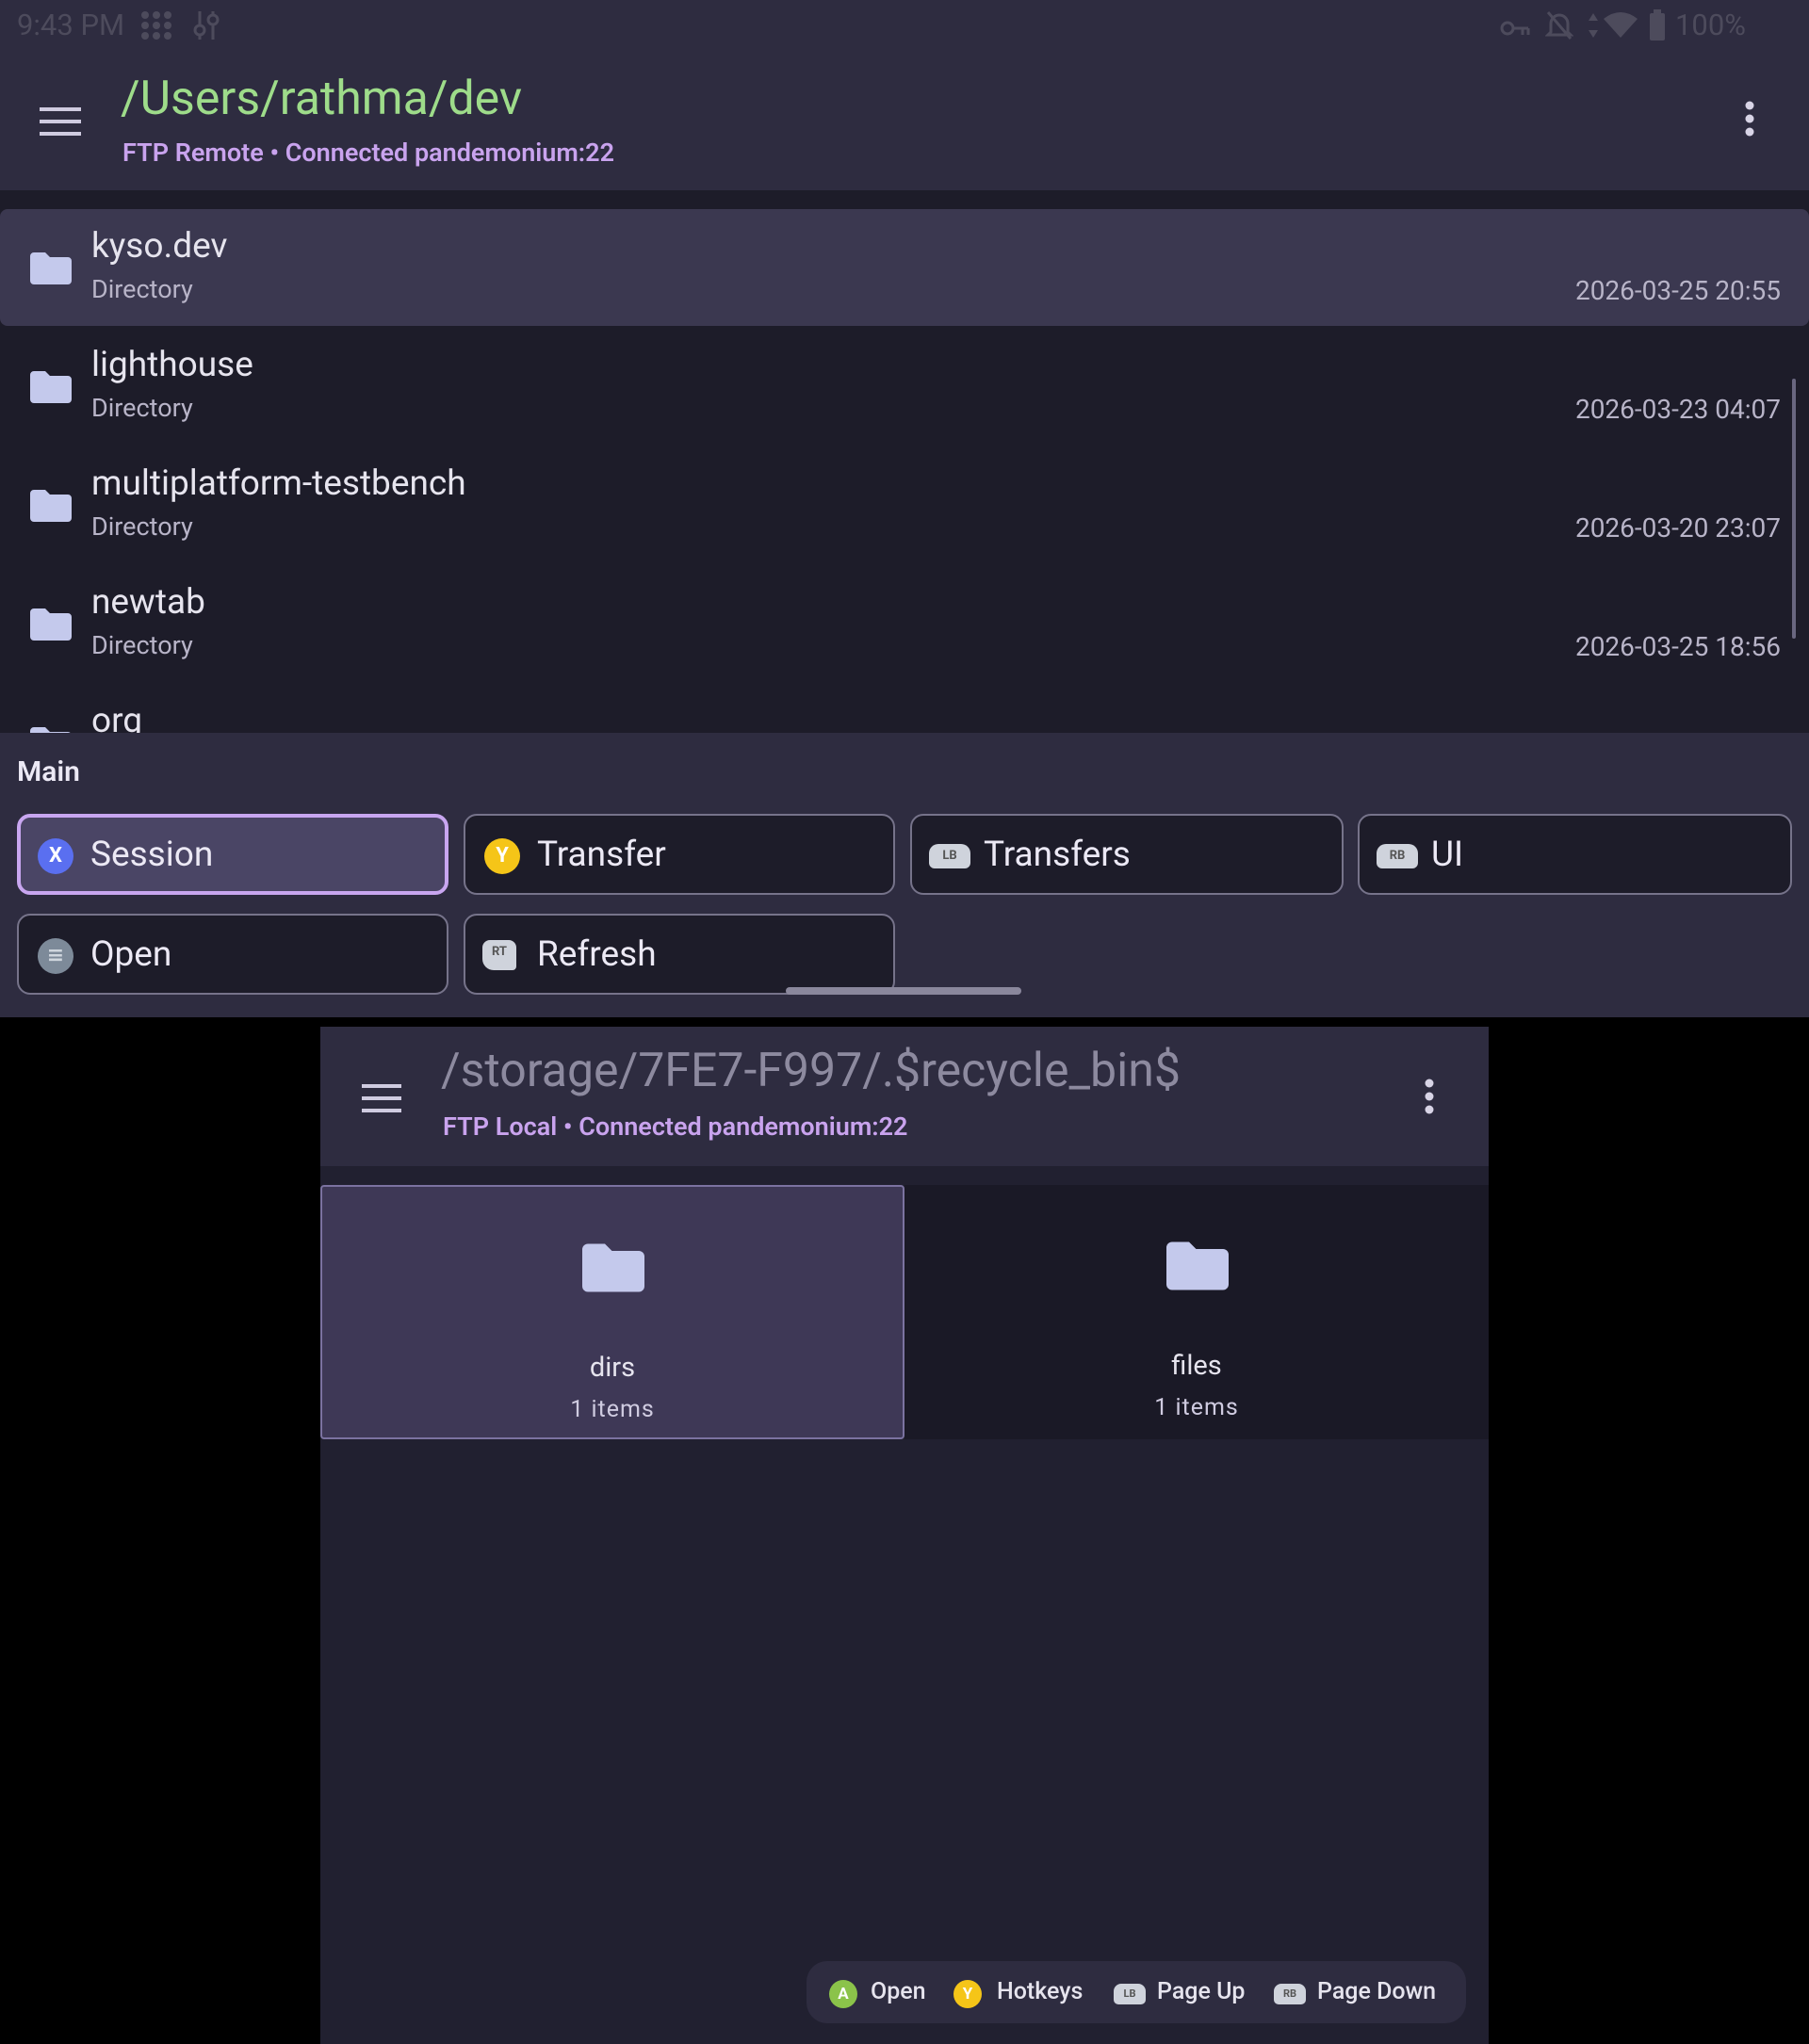  I want to click on tune-icon, so click(206, 29).